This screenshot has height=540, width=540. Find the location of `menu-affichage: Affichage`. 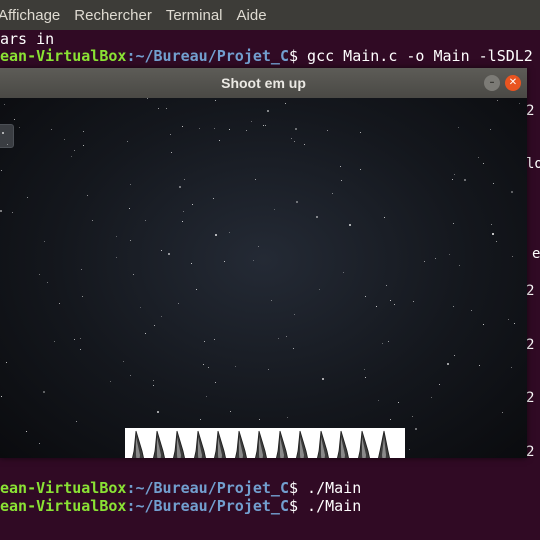

menu-affichage: Affichage is located at coordinates (30, 15).